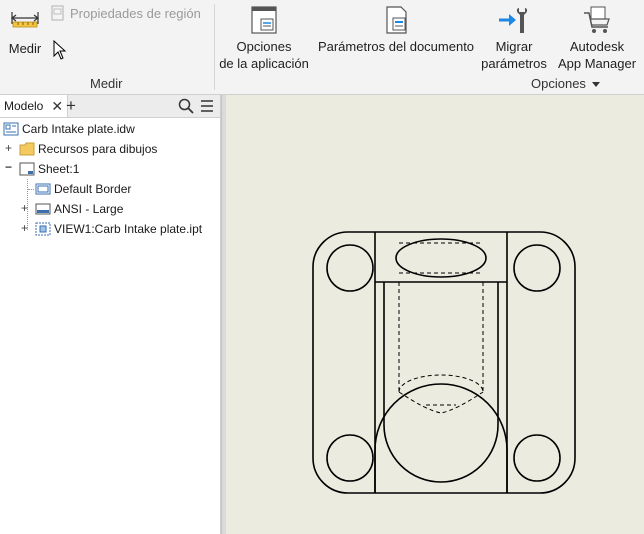  What do you see at coordinates (60, 50) in the screenshot?
I see `mouse-cursor-icon` at bounding box center [60, 50].